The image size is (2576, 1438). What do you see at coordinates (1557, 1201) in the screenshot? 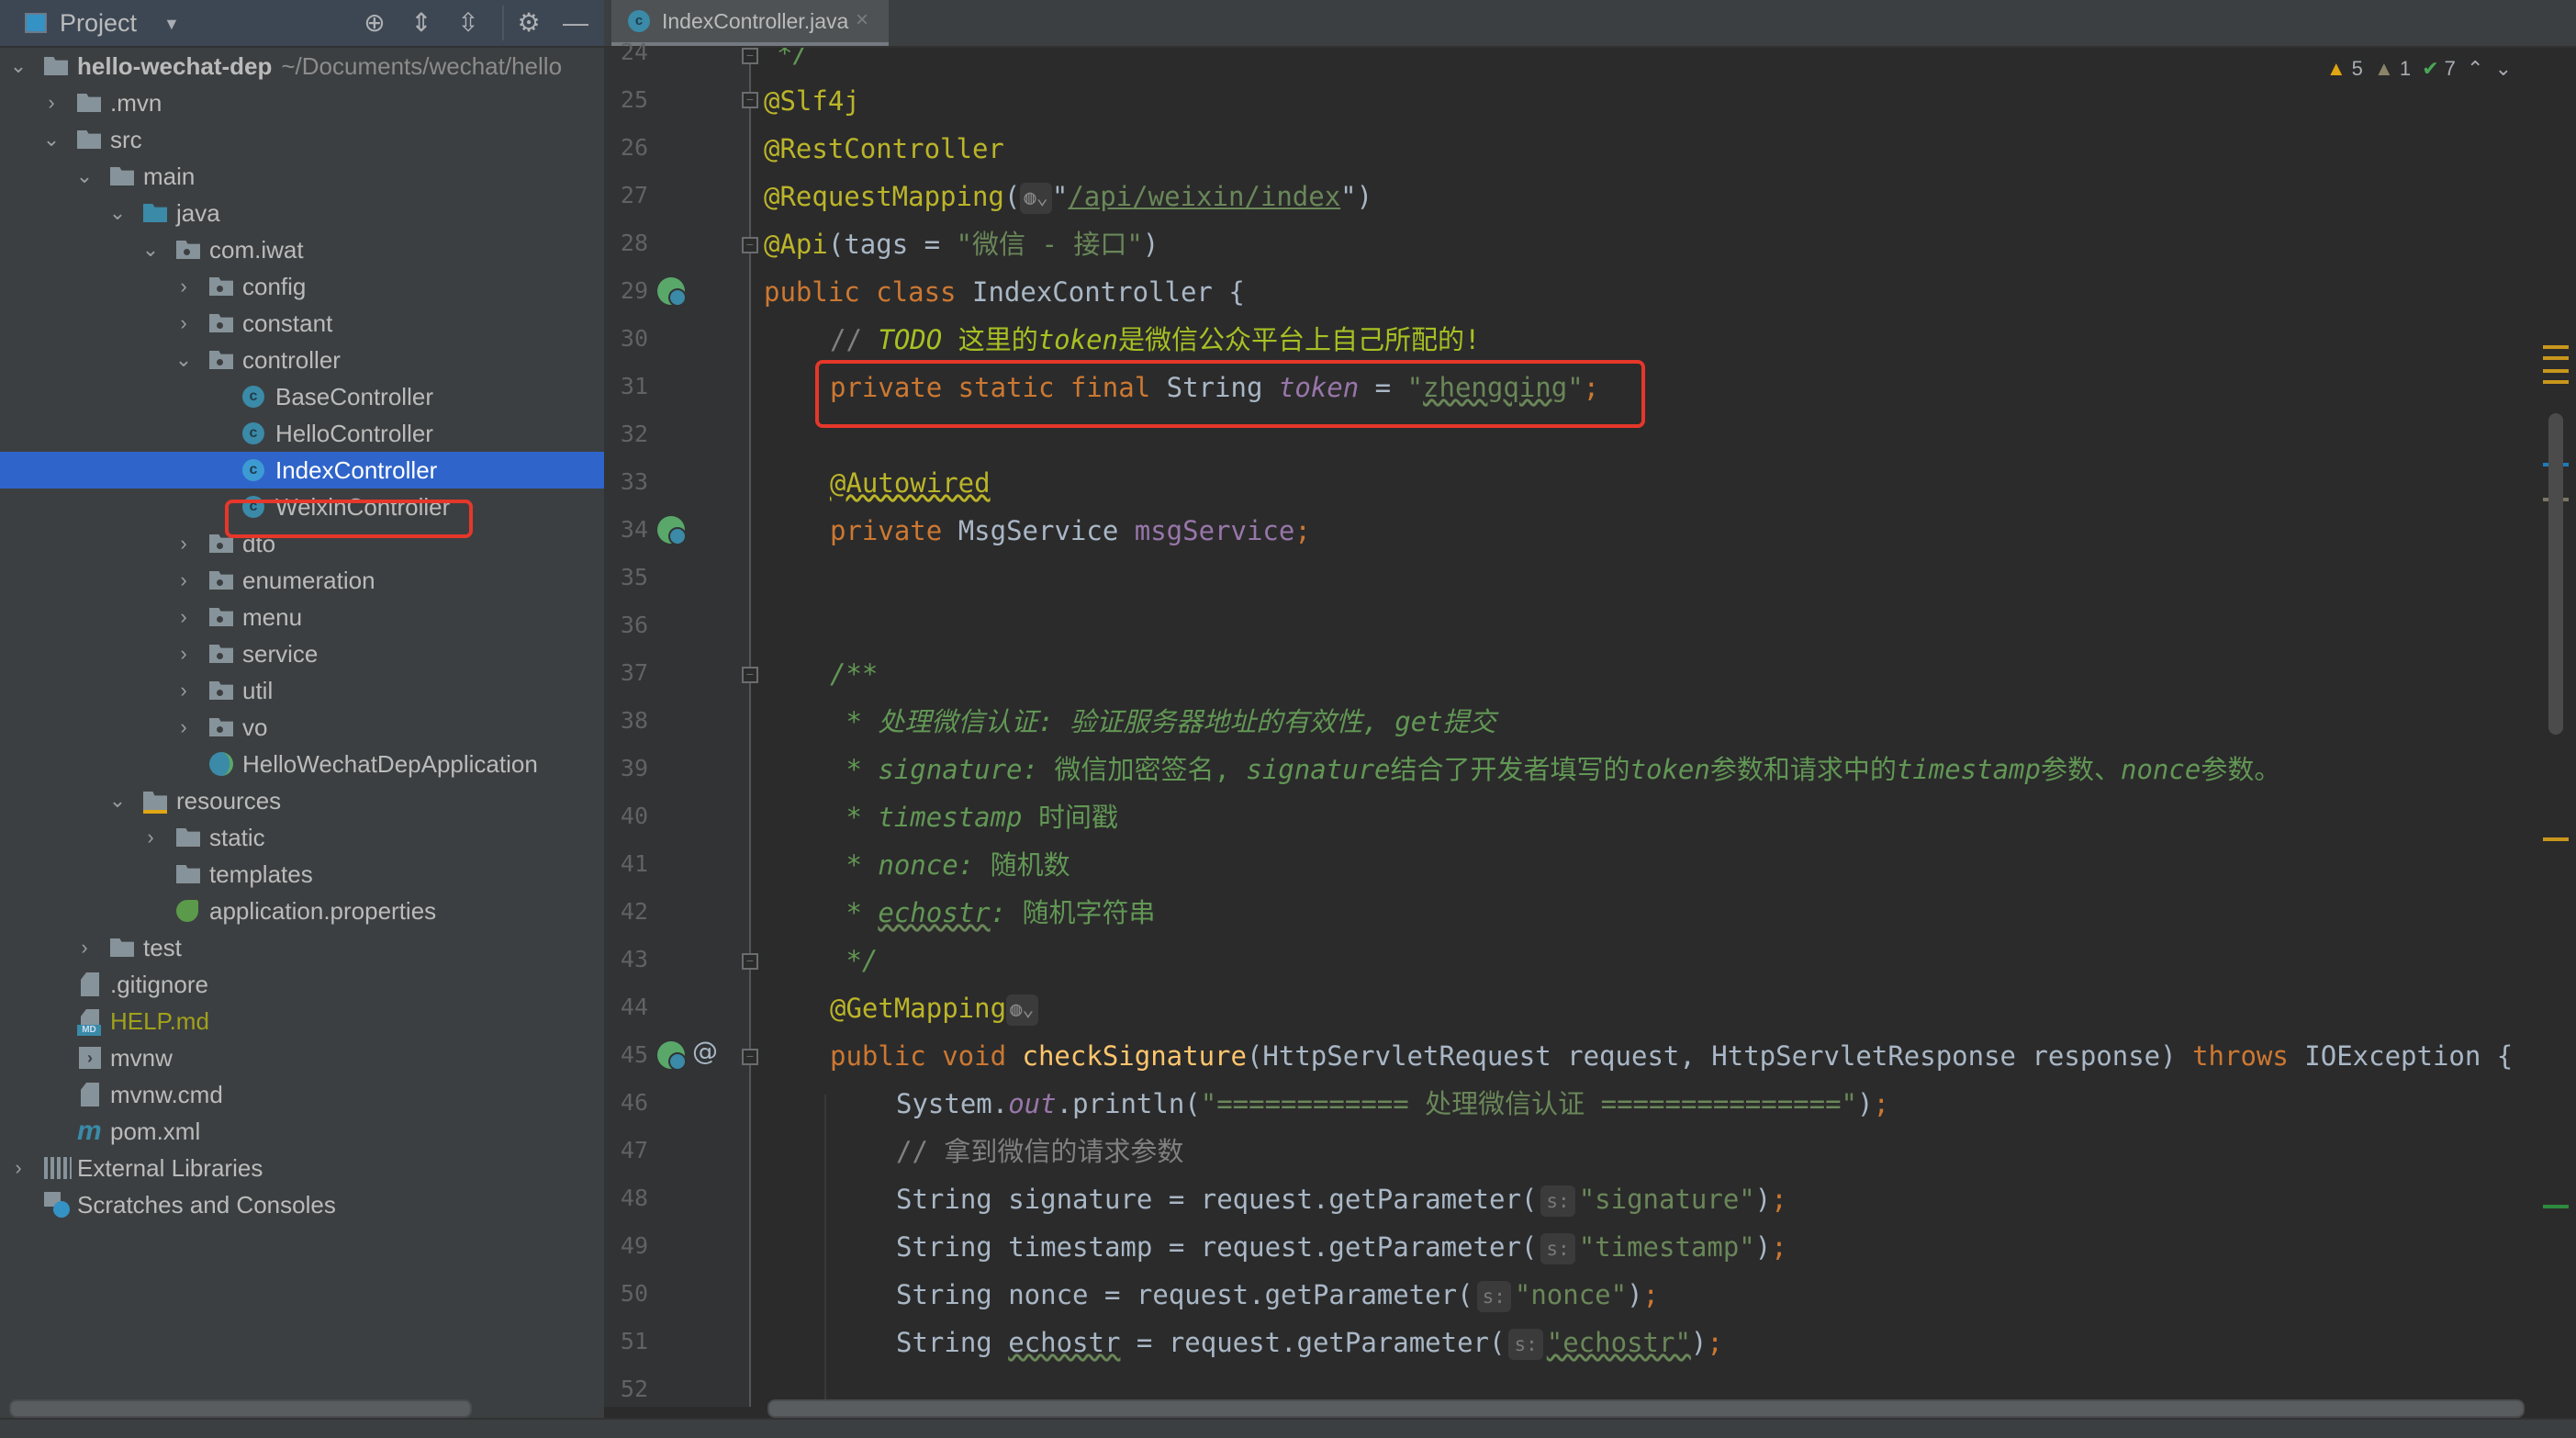
I see `parameter-hint: s:` at bounding box center [1557, 1201].